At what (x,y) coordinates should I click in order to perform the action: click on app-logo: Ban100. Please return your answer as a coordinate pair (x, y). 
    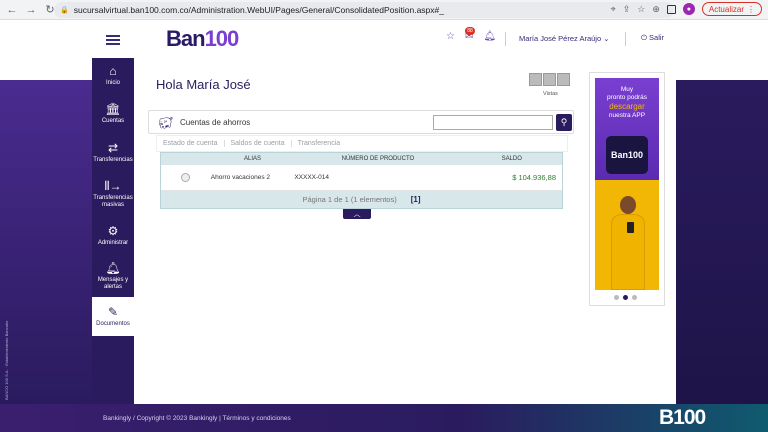
    Looking at the image, I should click on (627, 155).